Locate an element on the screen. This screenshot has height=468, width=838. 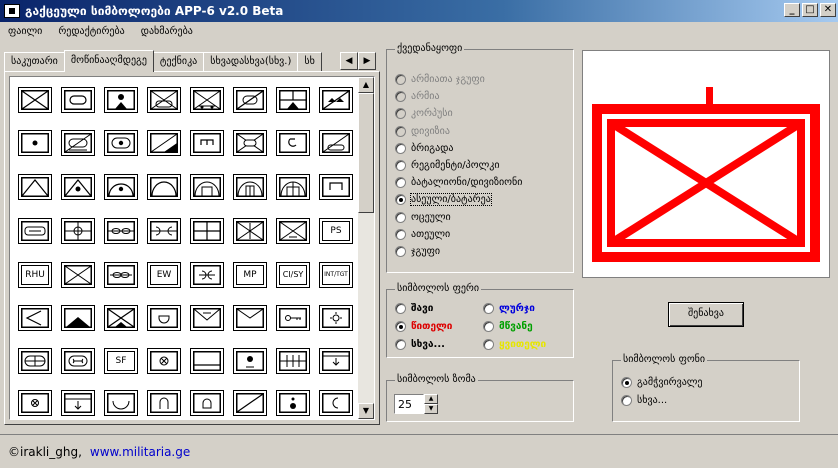
menu-file: ფაილი is located at coordinates (25, 31).